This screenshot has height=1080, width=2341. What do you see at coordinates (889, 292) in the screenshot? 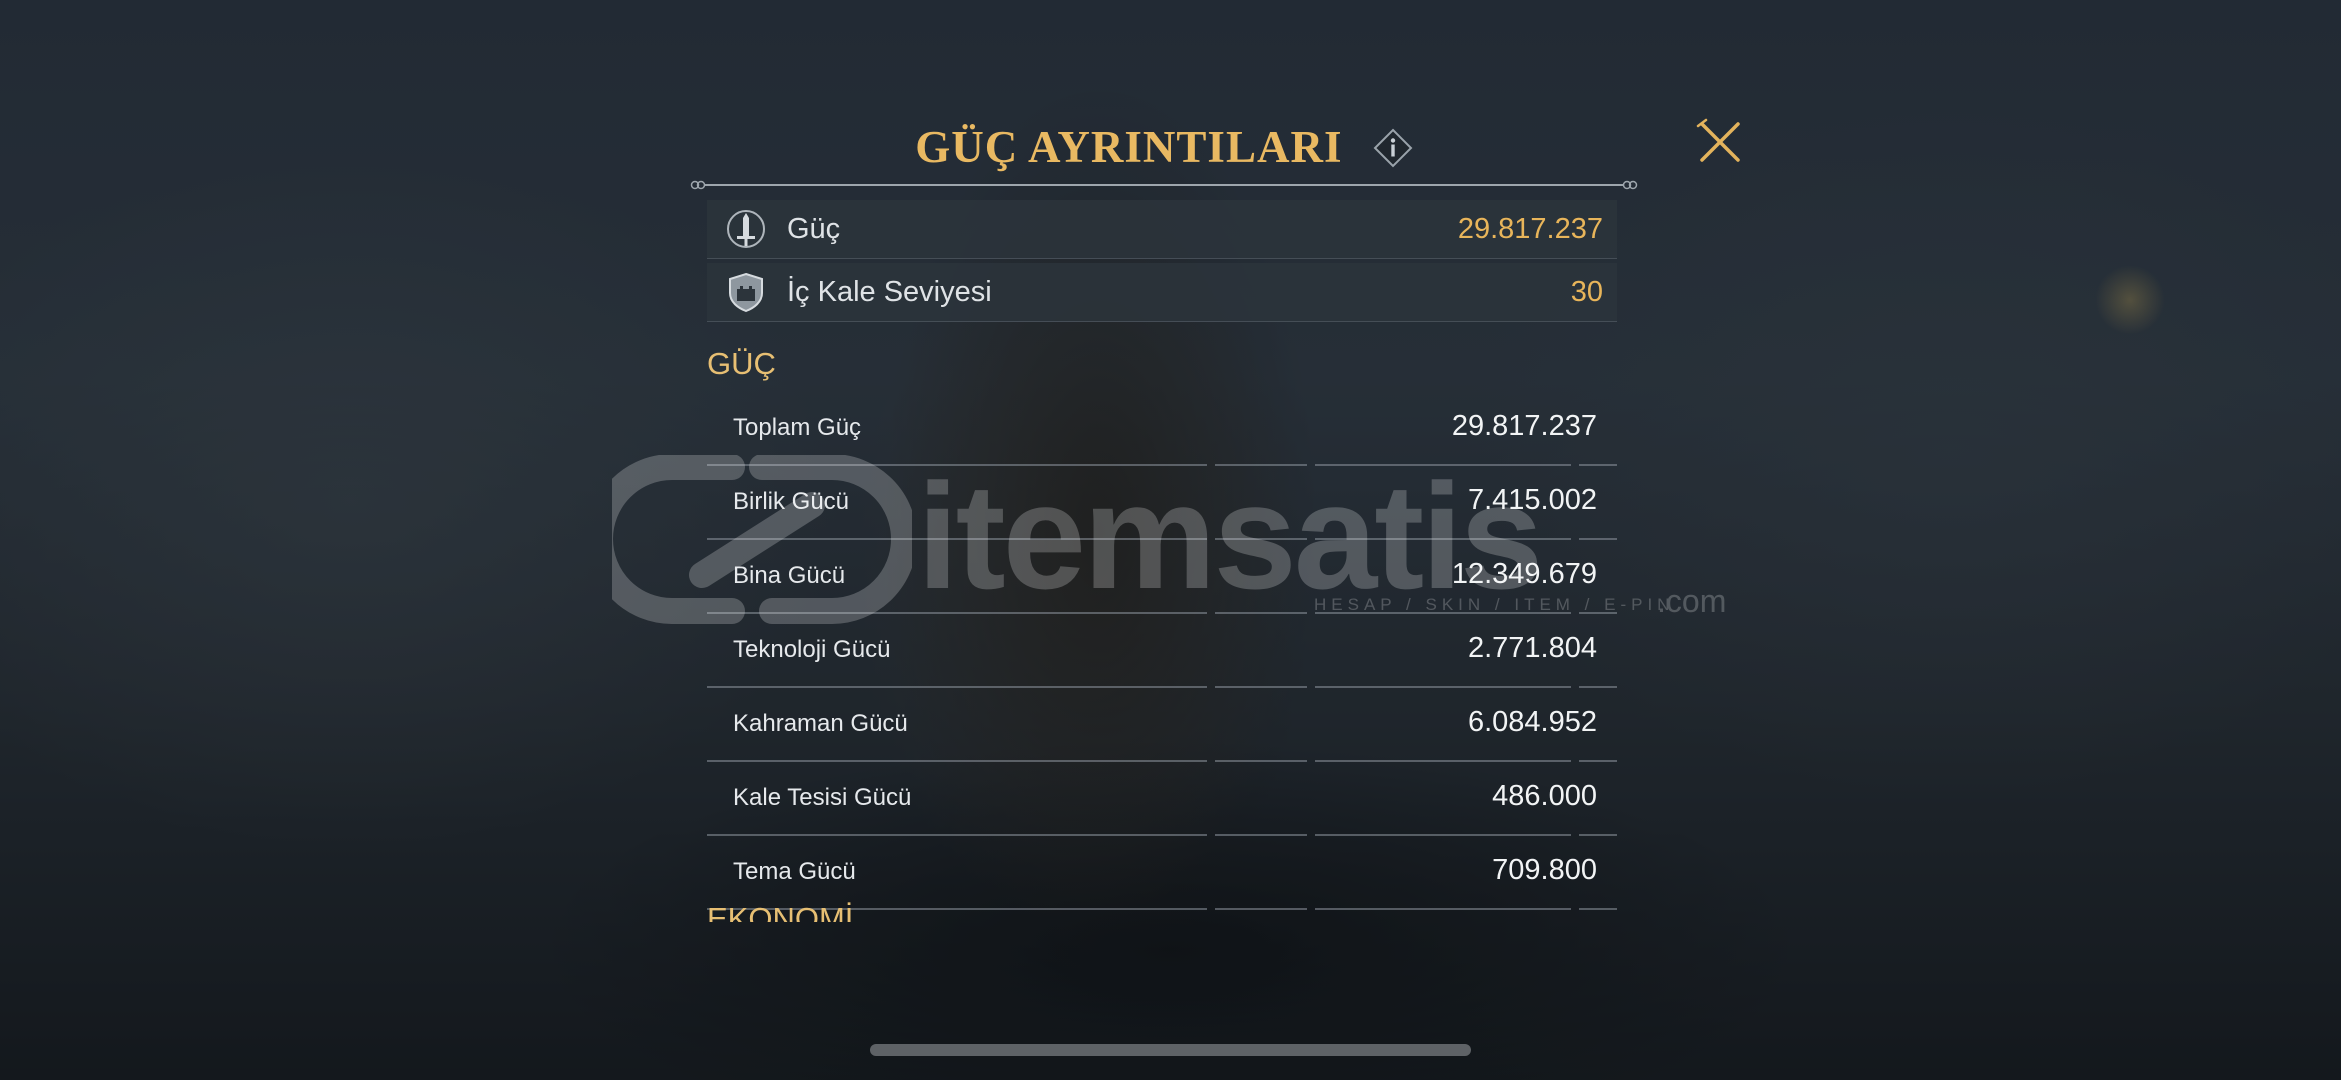
I see `summary-label: İç Kale Seviyesi` at bounding box center [889, 292].